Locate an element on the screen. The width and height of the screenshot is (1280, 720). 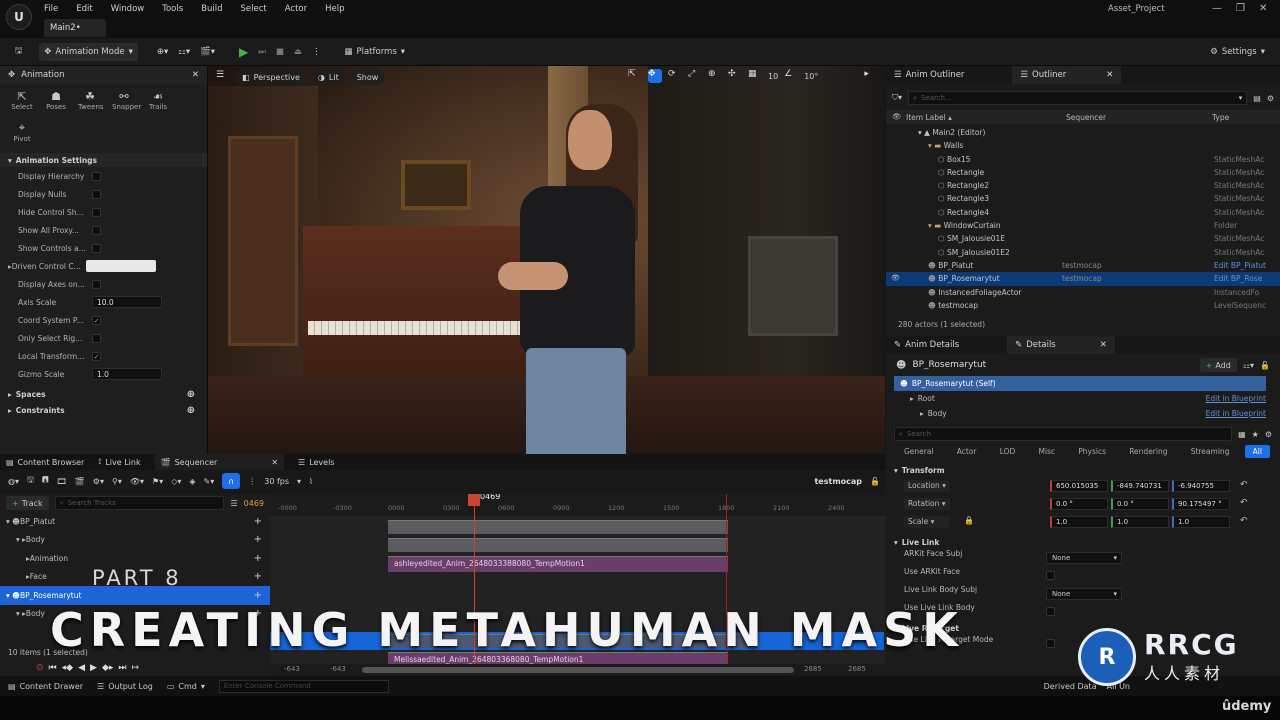
outliner-type-cell: Edit BP_Piatut is located at coordinates (1240, 265).